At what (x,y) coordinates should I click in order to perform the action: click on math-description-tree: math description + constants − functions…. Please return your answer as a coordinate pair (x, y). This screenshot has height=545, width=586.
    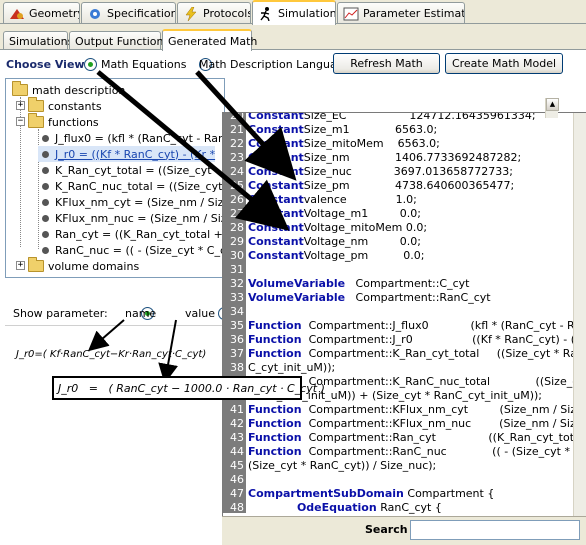
    Looking at the image, I should click on (115, 178).